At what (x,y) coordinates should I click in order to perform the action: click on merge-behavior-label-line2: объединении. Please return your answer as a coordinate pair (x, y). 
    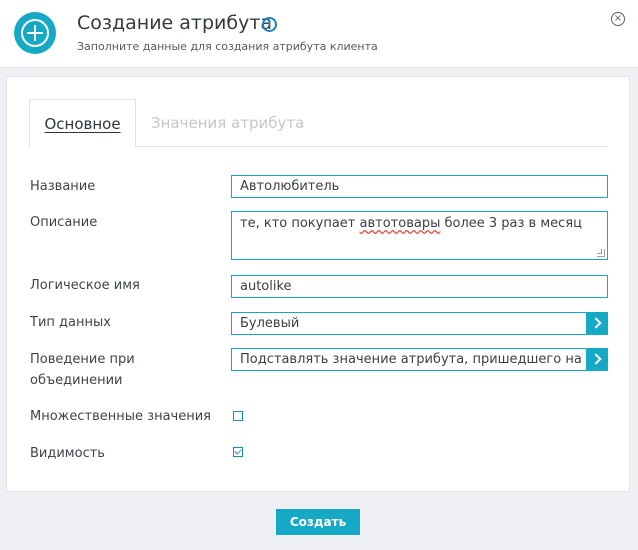
    Looking at the image, I should click on (76, 380).